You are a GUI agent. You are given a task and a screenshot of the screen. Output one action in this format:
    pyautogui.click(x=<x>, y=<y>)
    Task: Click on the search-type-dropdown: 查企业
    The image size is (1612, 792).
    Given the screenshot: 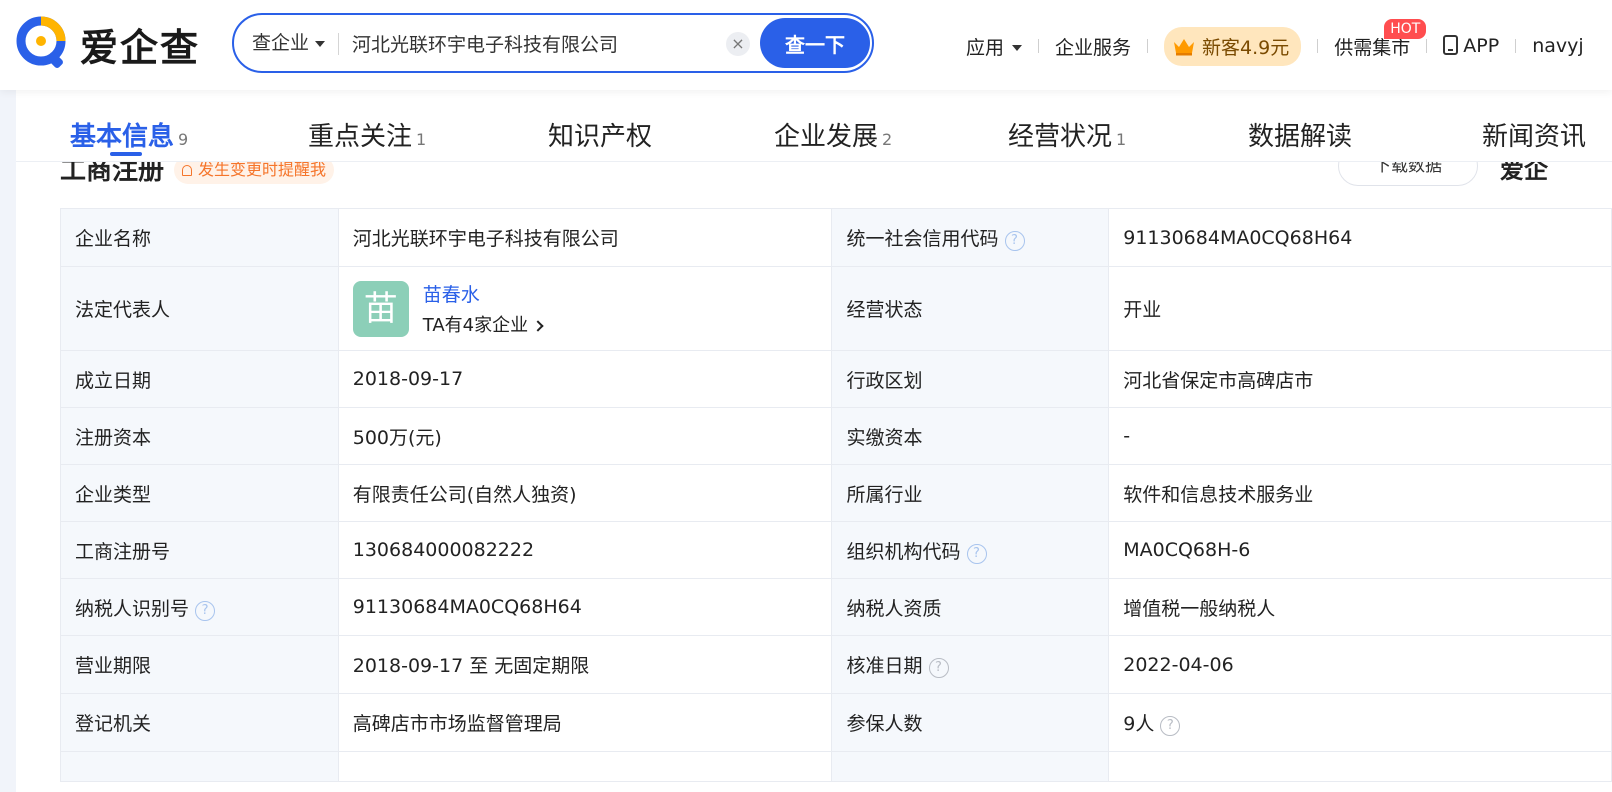 What is the action you would take?
    pyautogui.click(x=289, y=43)
    